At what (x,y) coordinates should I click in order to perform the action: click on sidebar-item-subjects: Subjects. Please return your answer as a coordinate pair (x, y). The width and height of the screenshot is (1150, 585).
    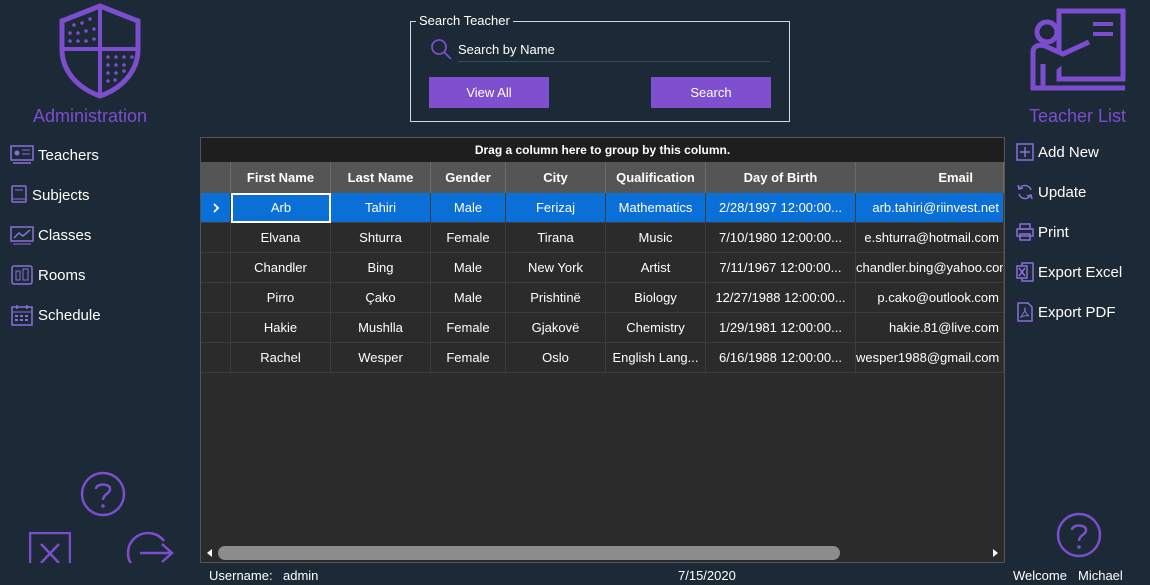
    Looking at the image, I should click on (50, 195).